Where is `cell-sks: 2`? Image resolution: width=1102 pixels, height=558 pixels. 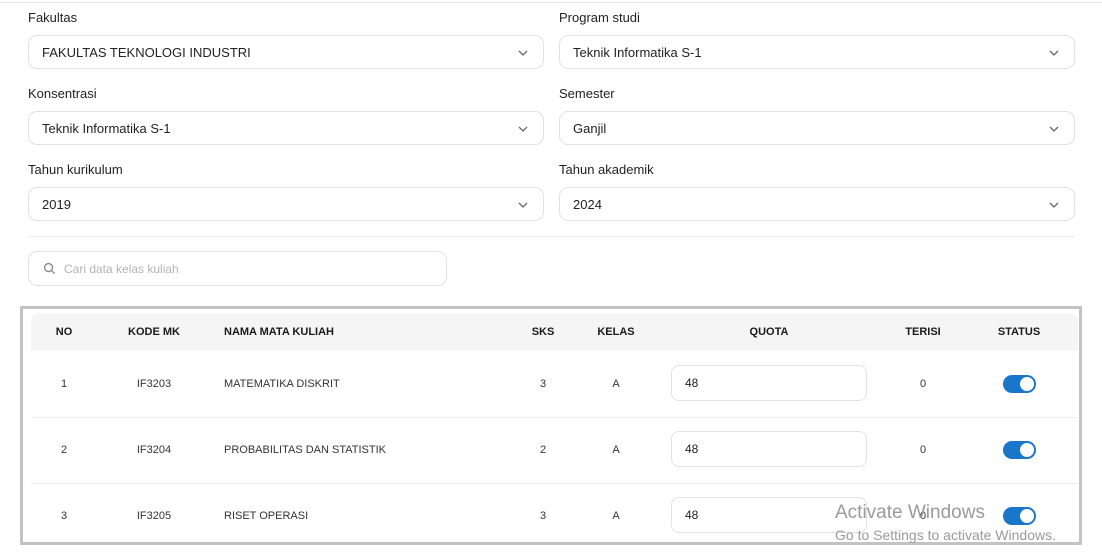 cell-sks: 2 is located at coordinates (543, 450).